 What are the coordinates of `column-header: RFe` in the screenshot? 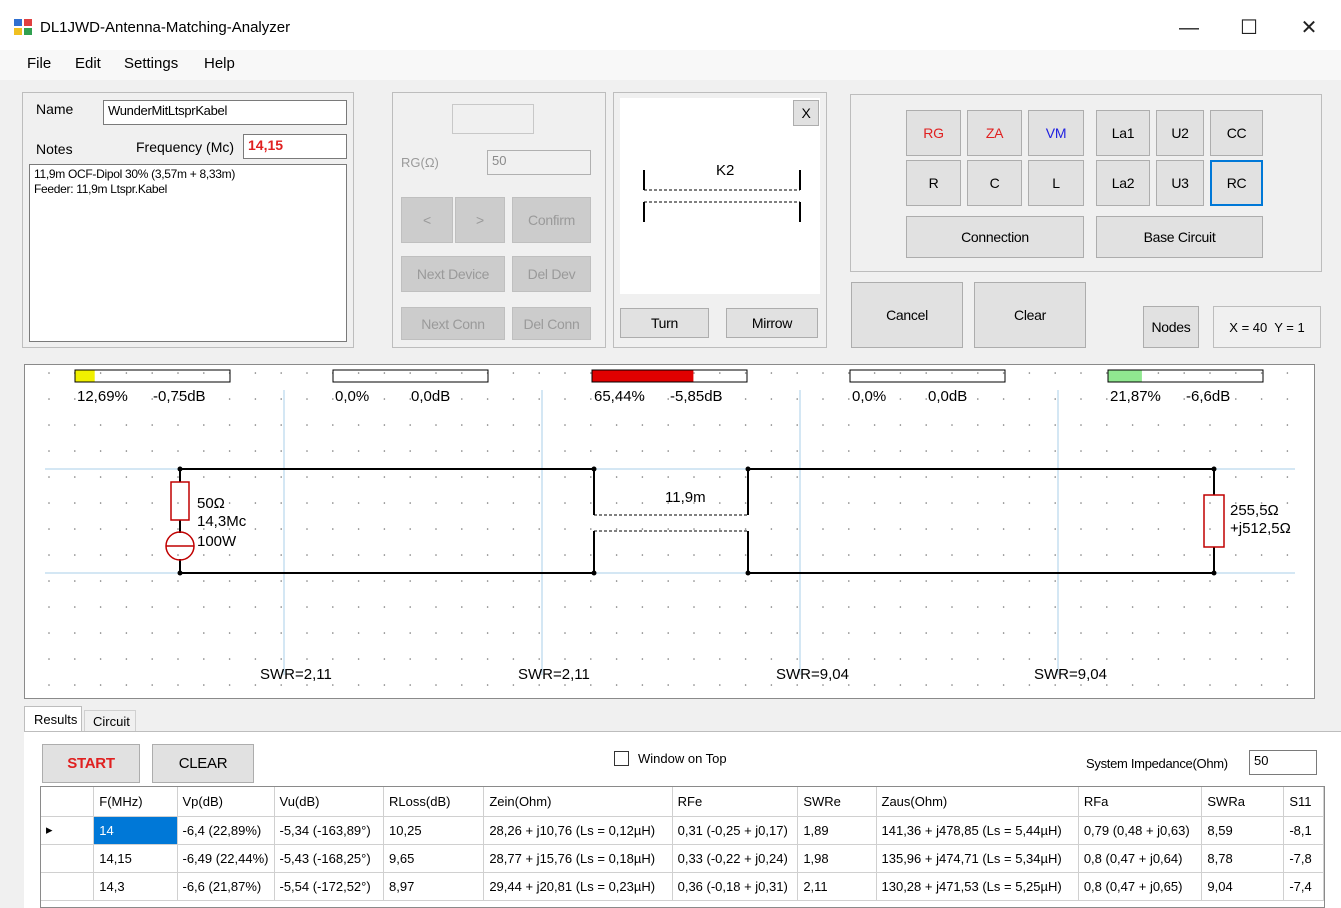 It's located at (735, 802).